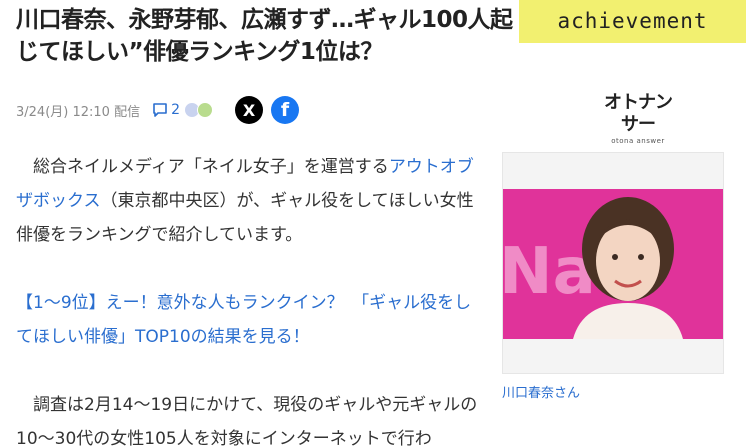  Describe the element at coordinates (613, 263) in the screenshot. I see `article-photo: Na` at that location.